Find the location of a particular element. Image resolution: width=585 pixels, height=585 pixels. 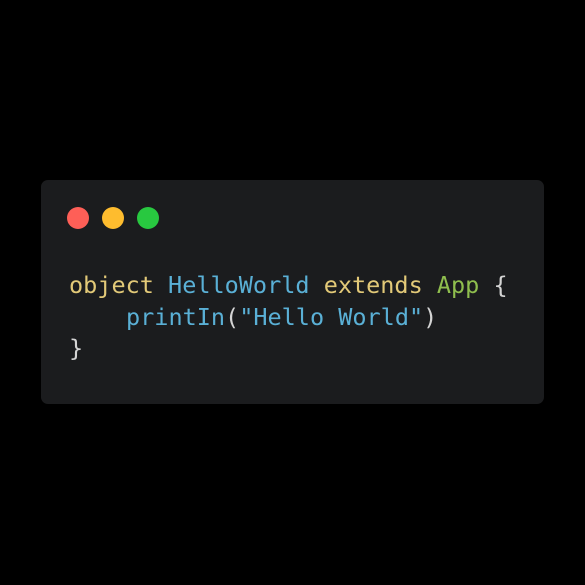

window-controls is located at coordinates (113, 218).